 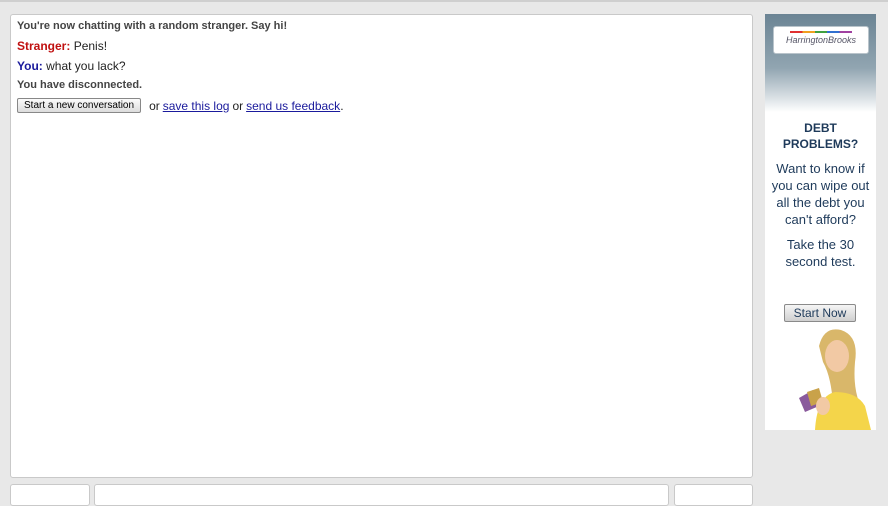 What do you see at coordinates (90, 46) in the screenshot?
I see `stranger-message-text: Penis!` at bounding box center [90, 46].